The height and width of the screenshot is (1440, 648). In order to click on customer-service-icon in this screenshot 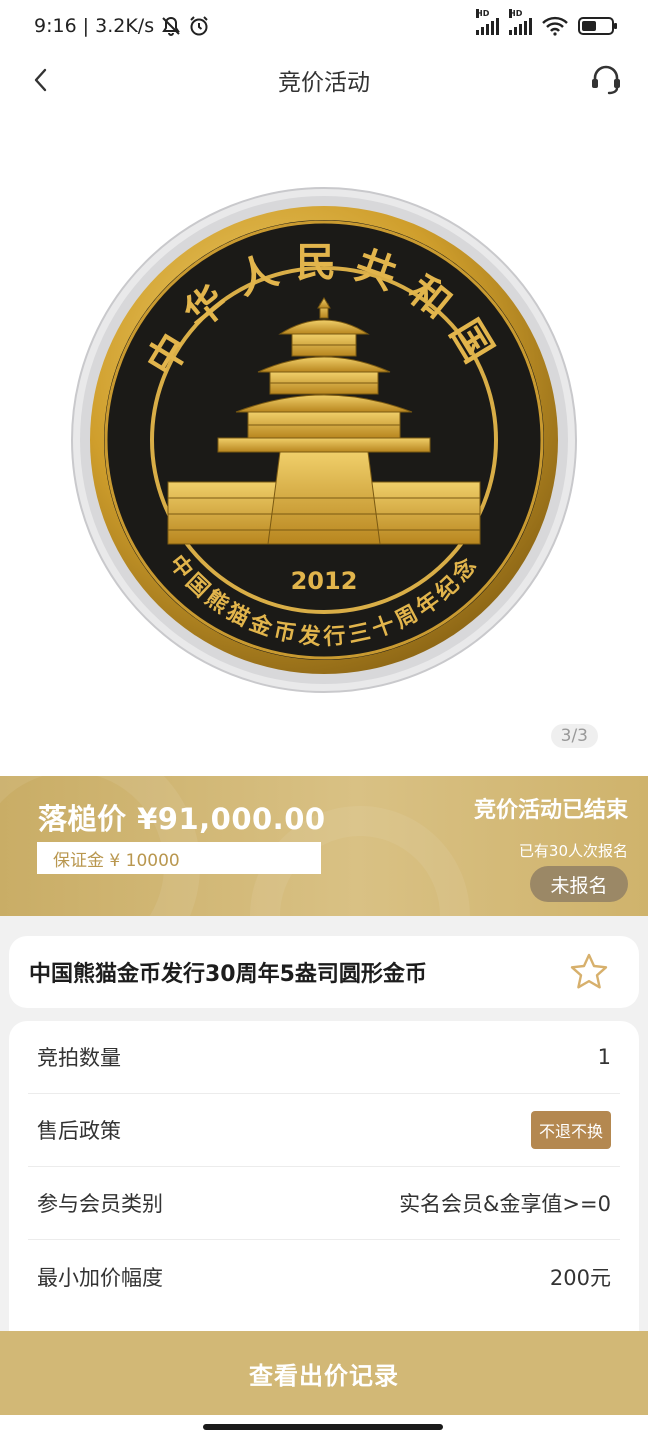, I will do `click(606, 80)`.